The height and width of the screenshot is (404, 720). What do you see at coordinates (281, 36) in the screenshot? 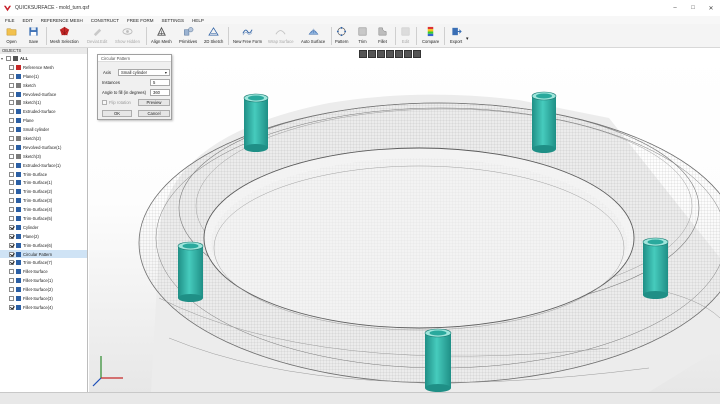
I see `wrap-surface-button: Wrap Surface` at bounding box center [281, 36].